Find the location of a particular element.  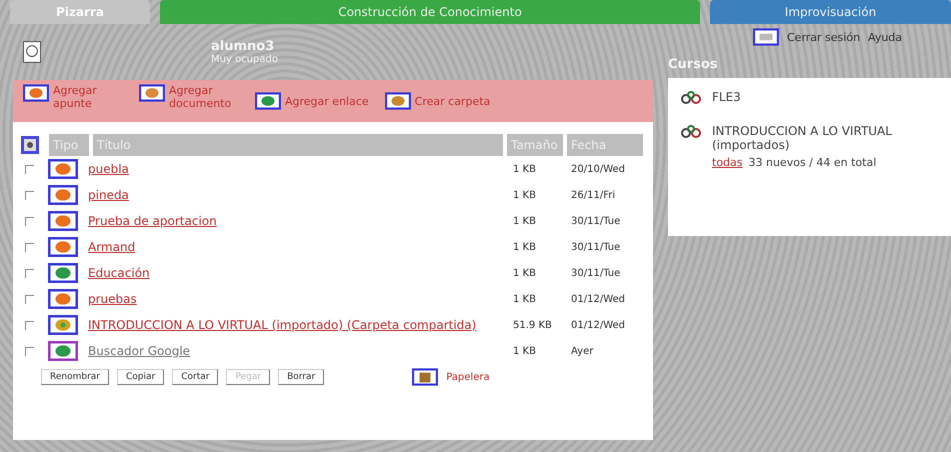

file-link: Buscador Google is located at coordinates (295, 351).